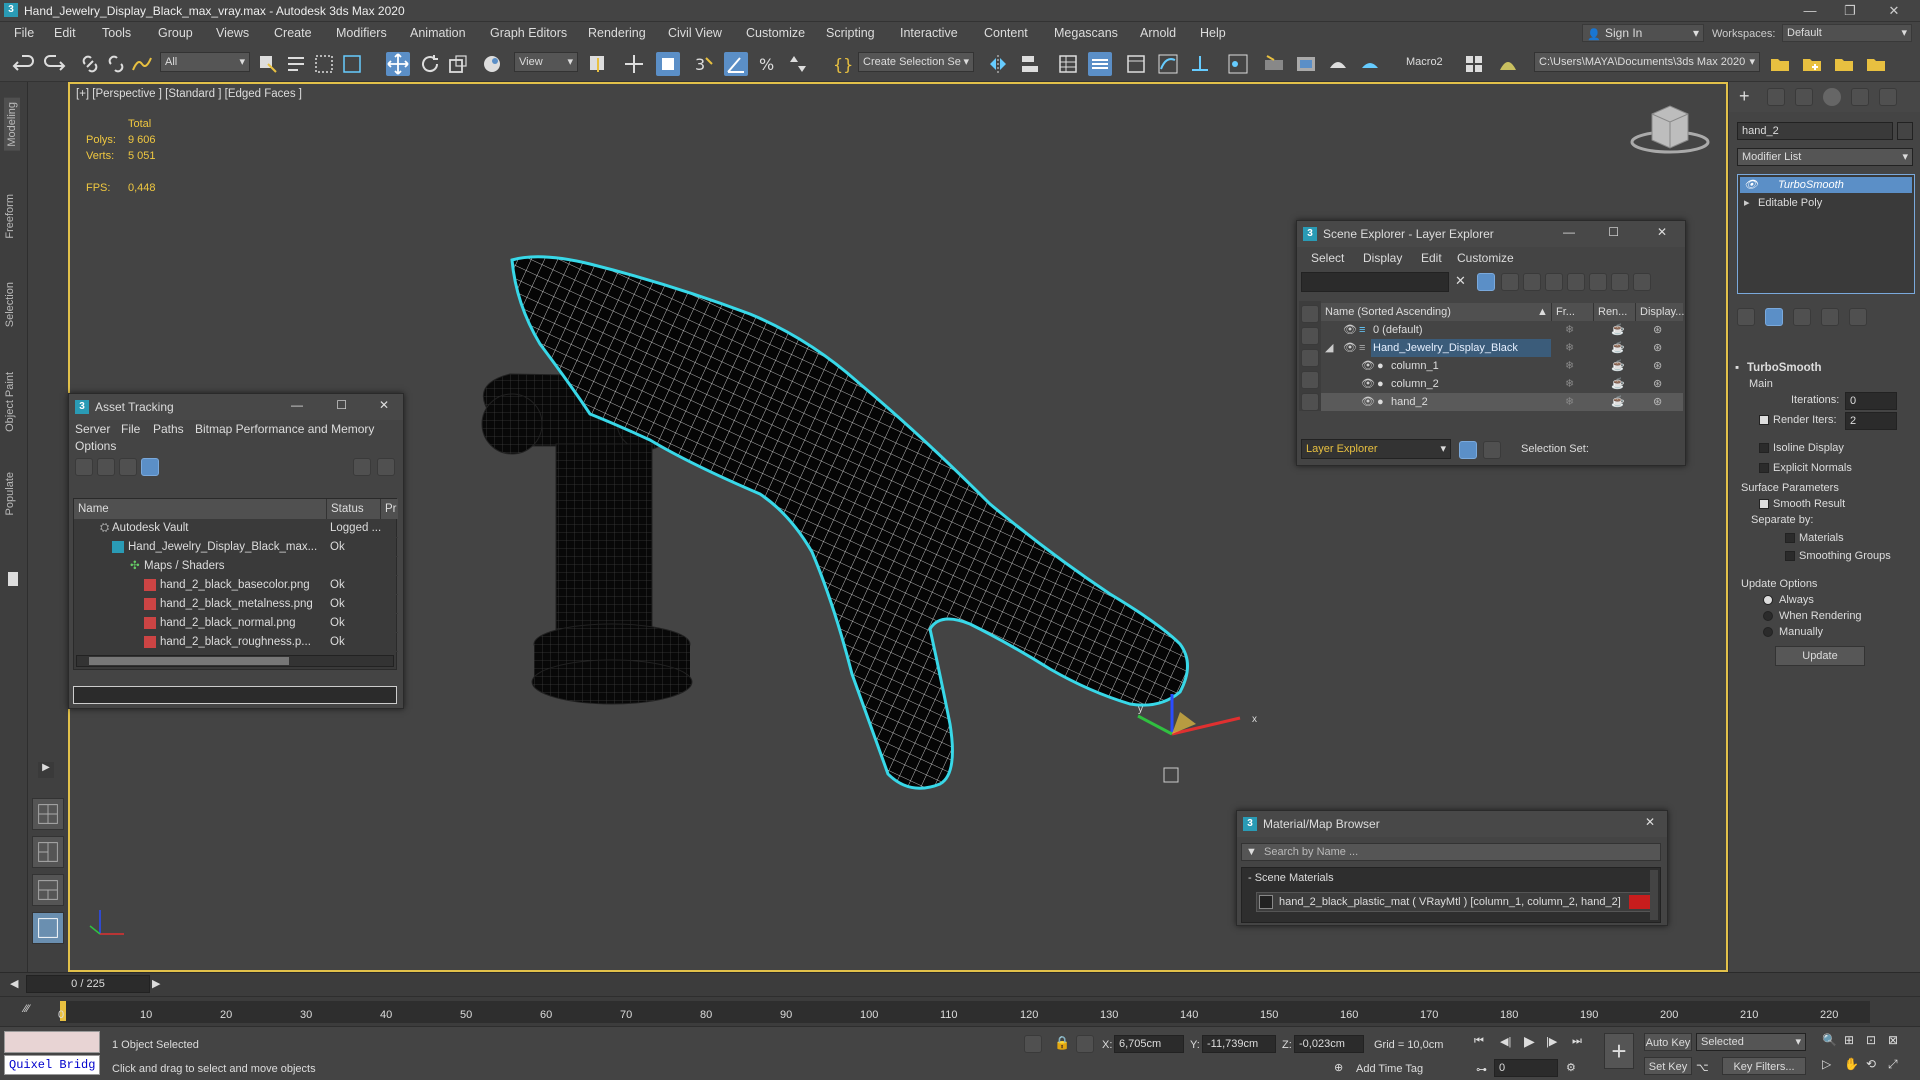 The height and width of the screenshot is (1080, 1920). I want to click on zoom-icon: 🔍, so click(1829, 1040).